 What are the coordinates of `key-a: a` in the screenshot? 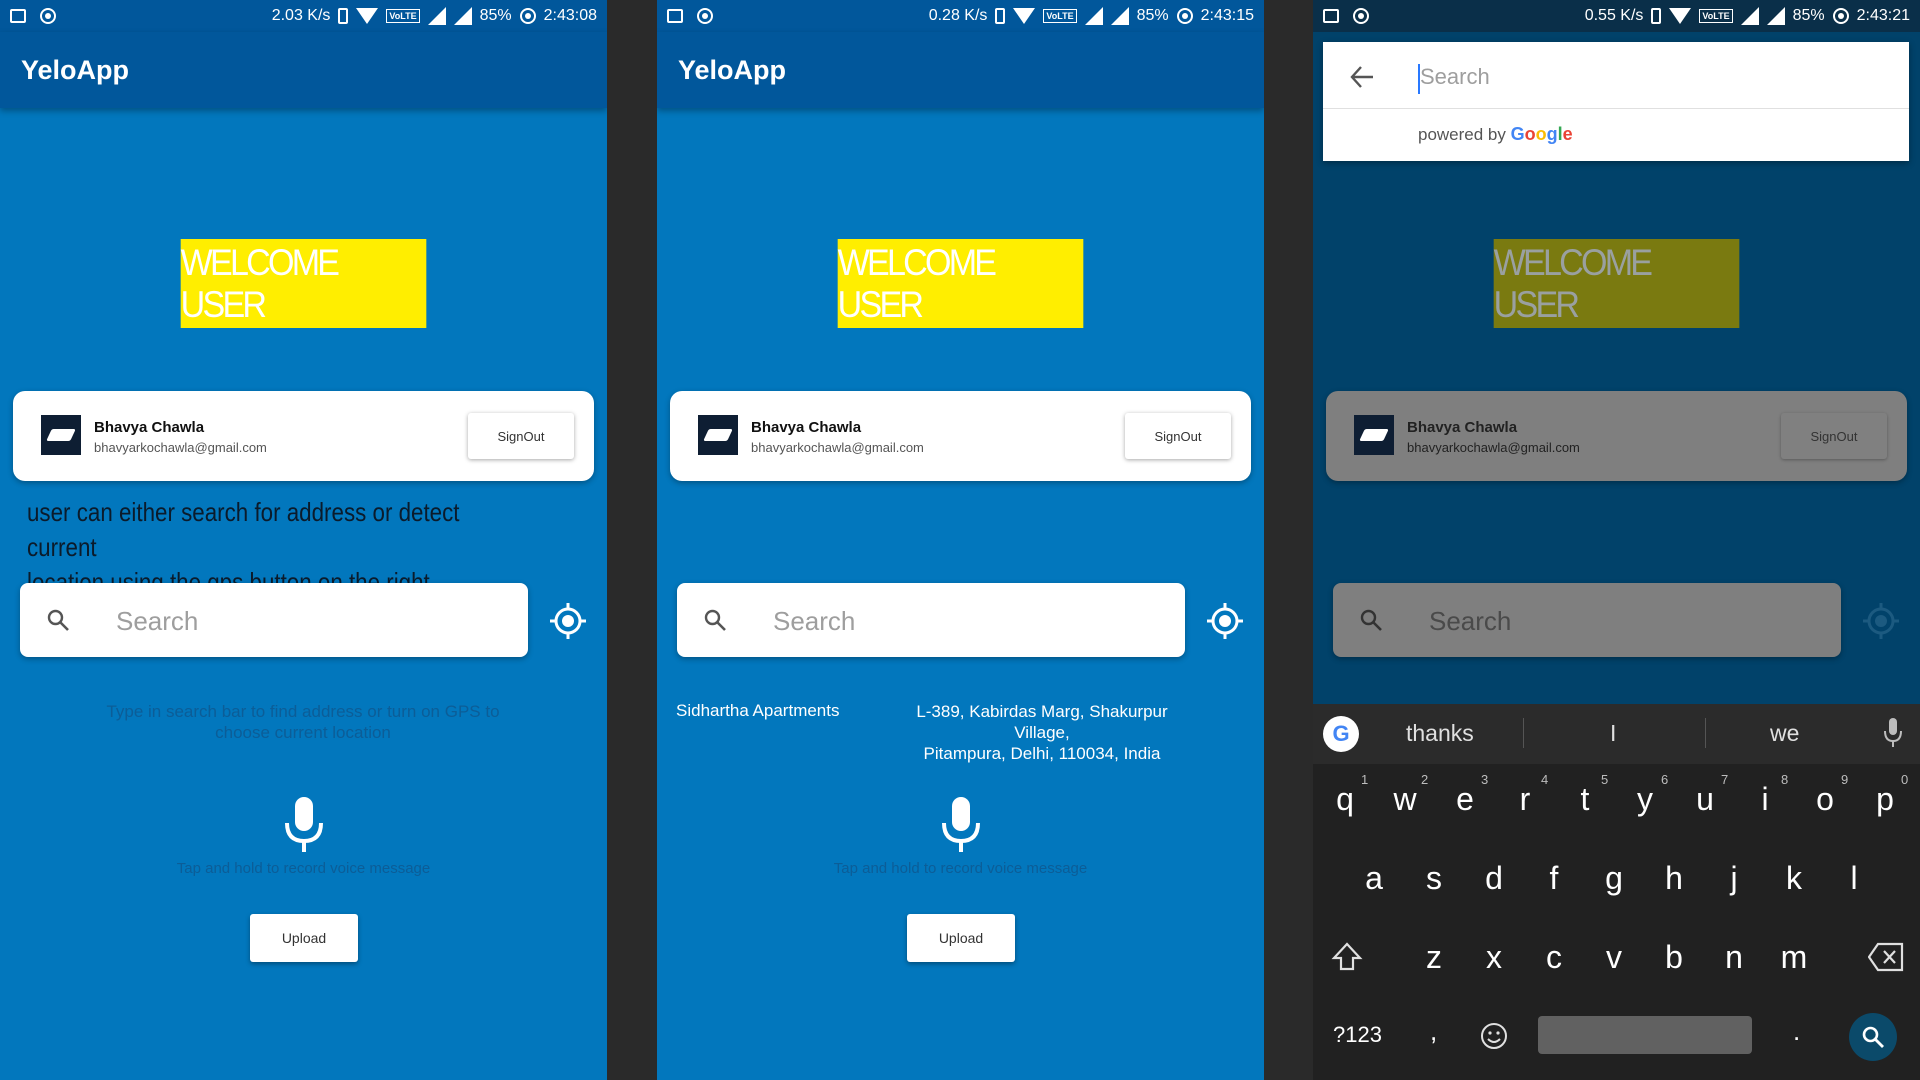 It's located at (1374, 878).